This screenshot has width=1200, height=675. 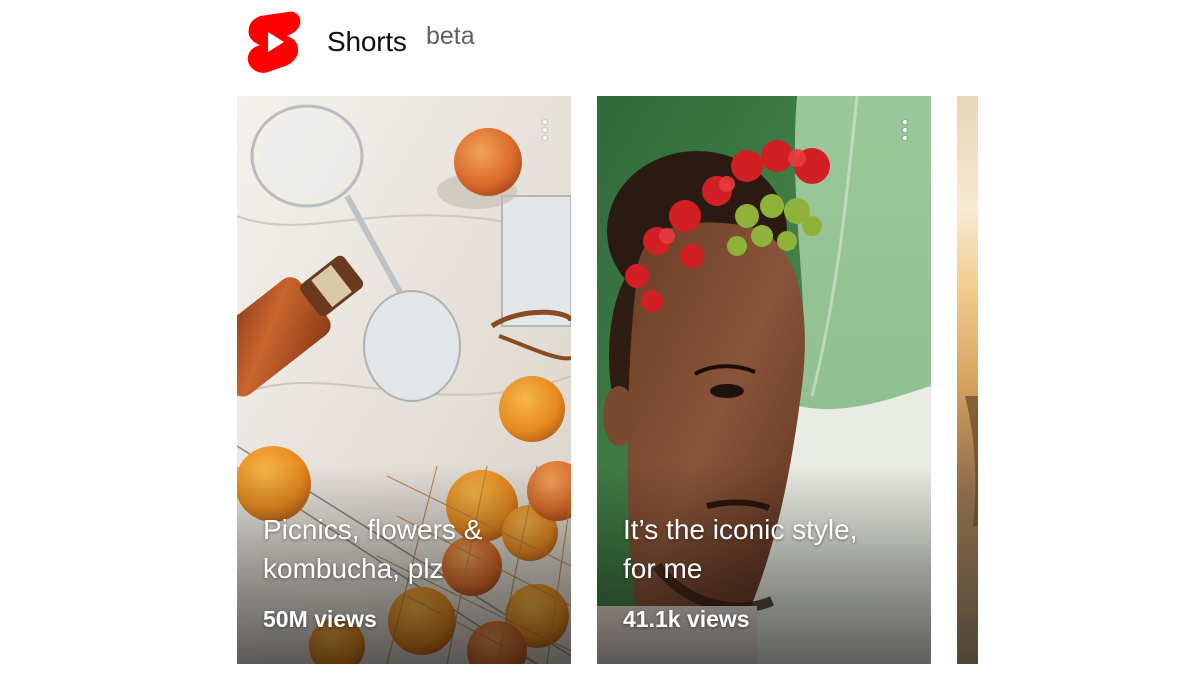 I want to click on short-title-line-1: Picnics, flowers &, so click(x=373, y=529).